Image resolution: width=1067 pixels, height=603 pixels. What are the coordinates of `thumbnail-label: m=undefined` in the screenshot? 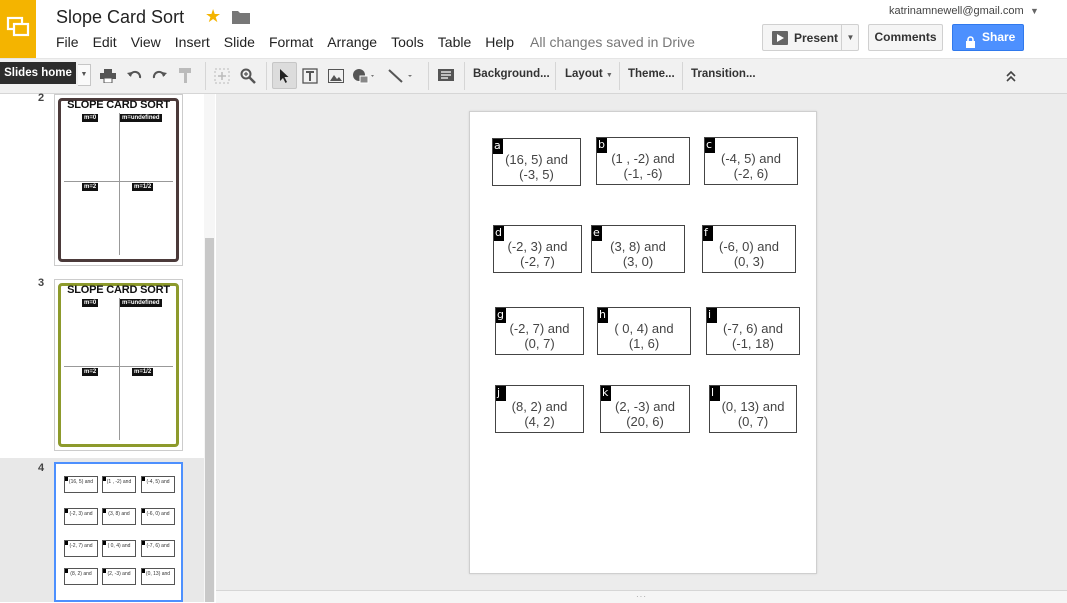 It's located at (141, 303).